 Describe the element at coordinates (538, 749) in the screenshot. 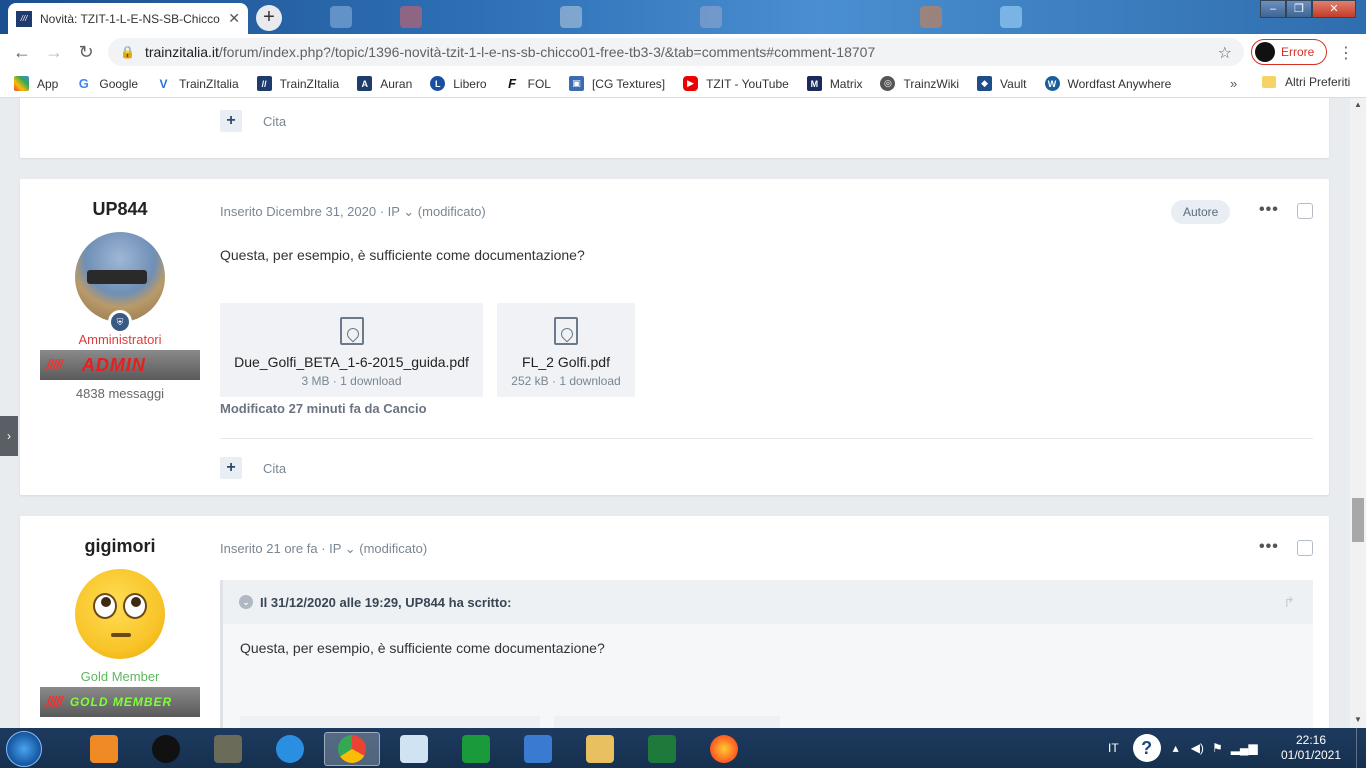

I see `feather-icon` at that location.